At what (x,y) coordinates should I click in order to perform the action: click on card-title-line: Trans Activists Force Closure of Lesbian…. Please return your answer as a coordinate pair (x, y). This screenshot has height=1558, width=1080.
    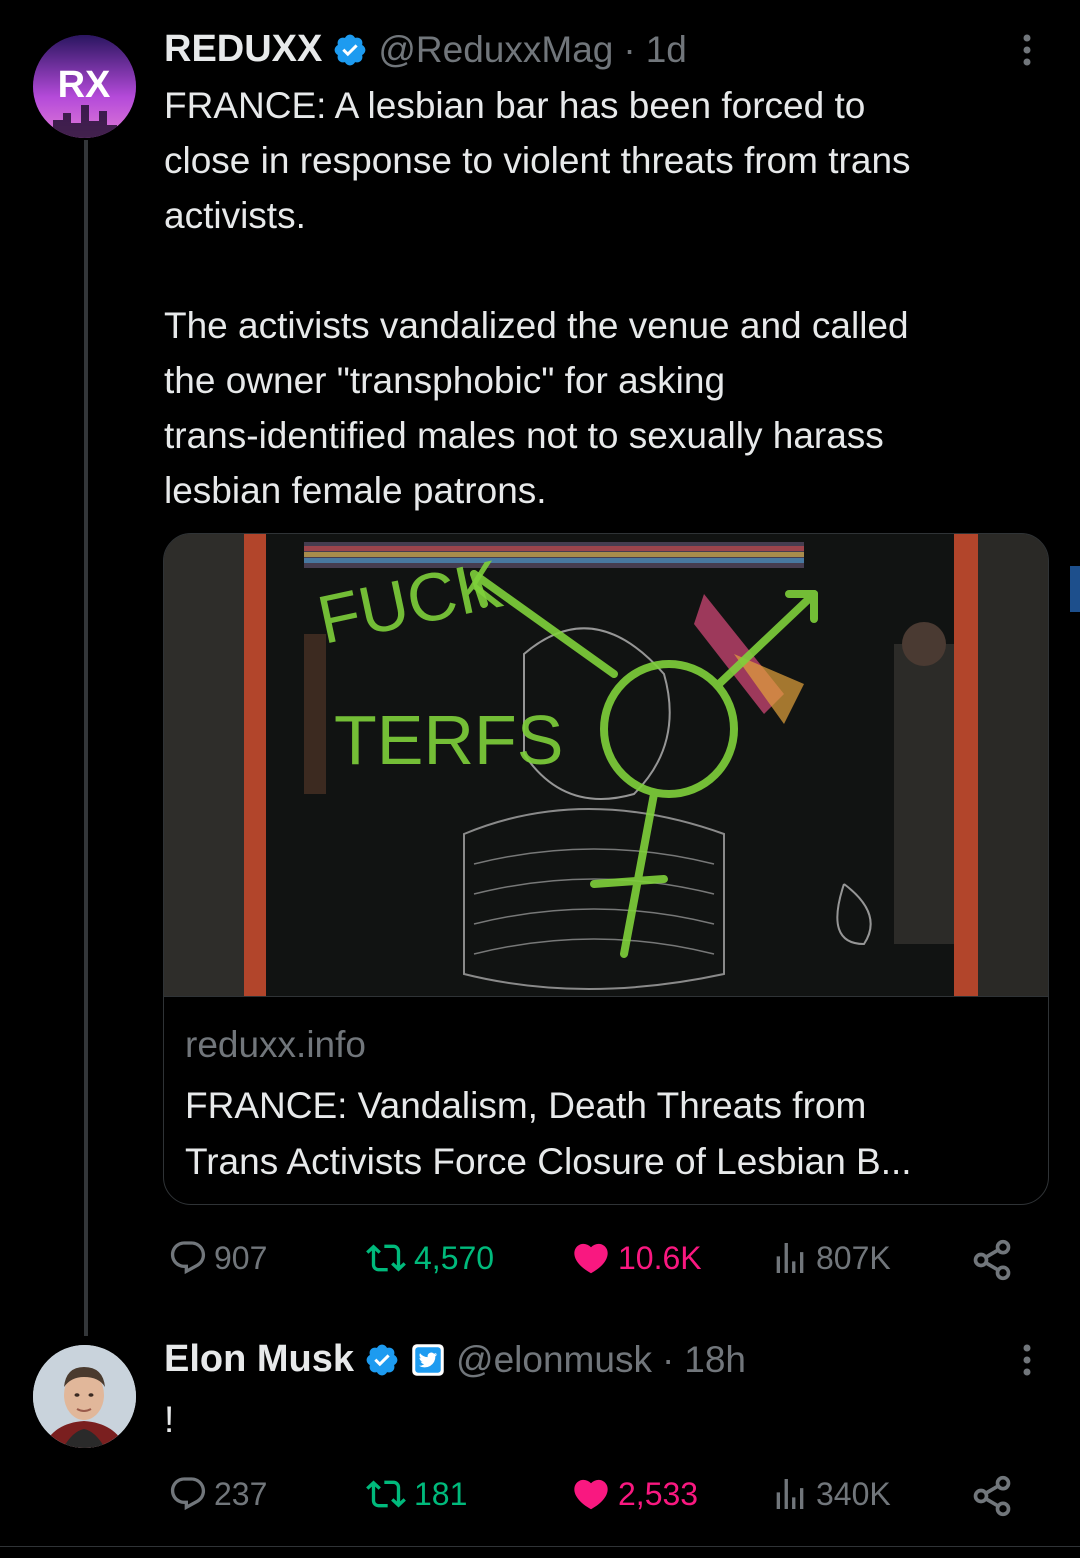
    Looking at the image, I should click on (548, 1161).